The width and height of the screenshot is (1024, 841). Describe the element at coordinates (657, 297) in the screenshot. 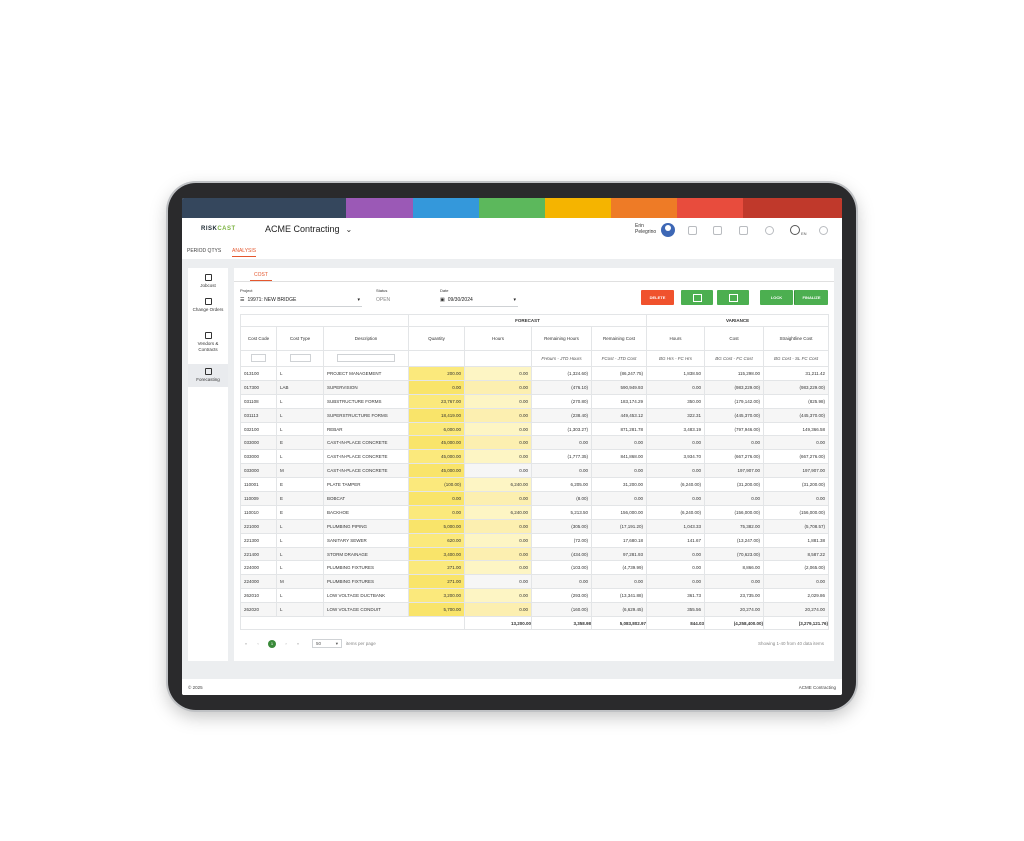

I see `delete-button: DELETE` at that location.